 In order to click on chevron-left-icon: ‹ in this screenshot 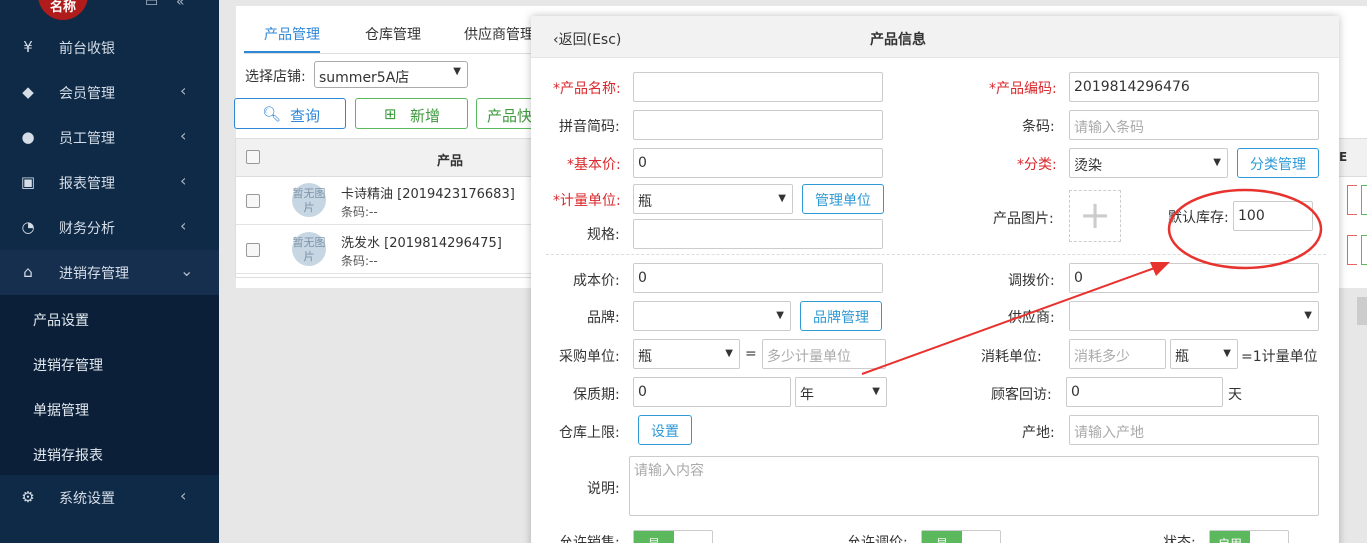, I will do `click(183, 225)`.